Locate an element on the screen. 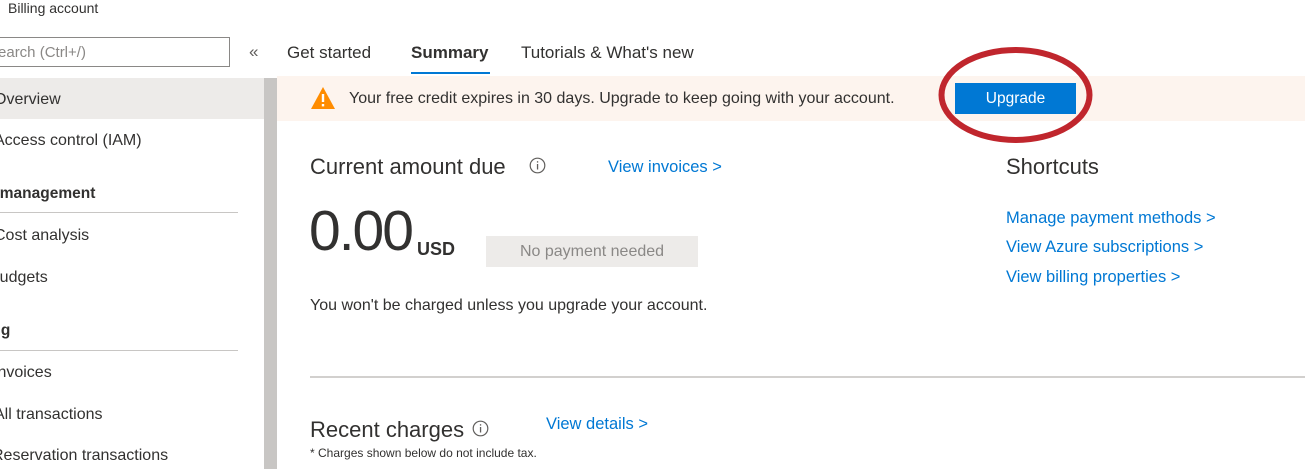 The height and width of the screenshot is (469, 1305). tab-tutorials: Tutorials & What's new is located at coordinates (607, 53).